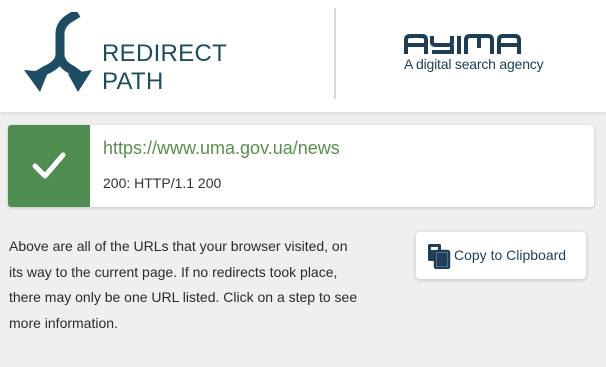 This screenshot has width=606, height=367. What do you see at coordinates (474, 64) in the screenshot?
I see `partner-tagline: A digital search agency` at bounding box center [474, 64].